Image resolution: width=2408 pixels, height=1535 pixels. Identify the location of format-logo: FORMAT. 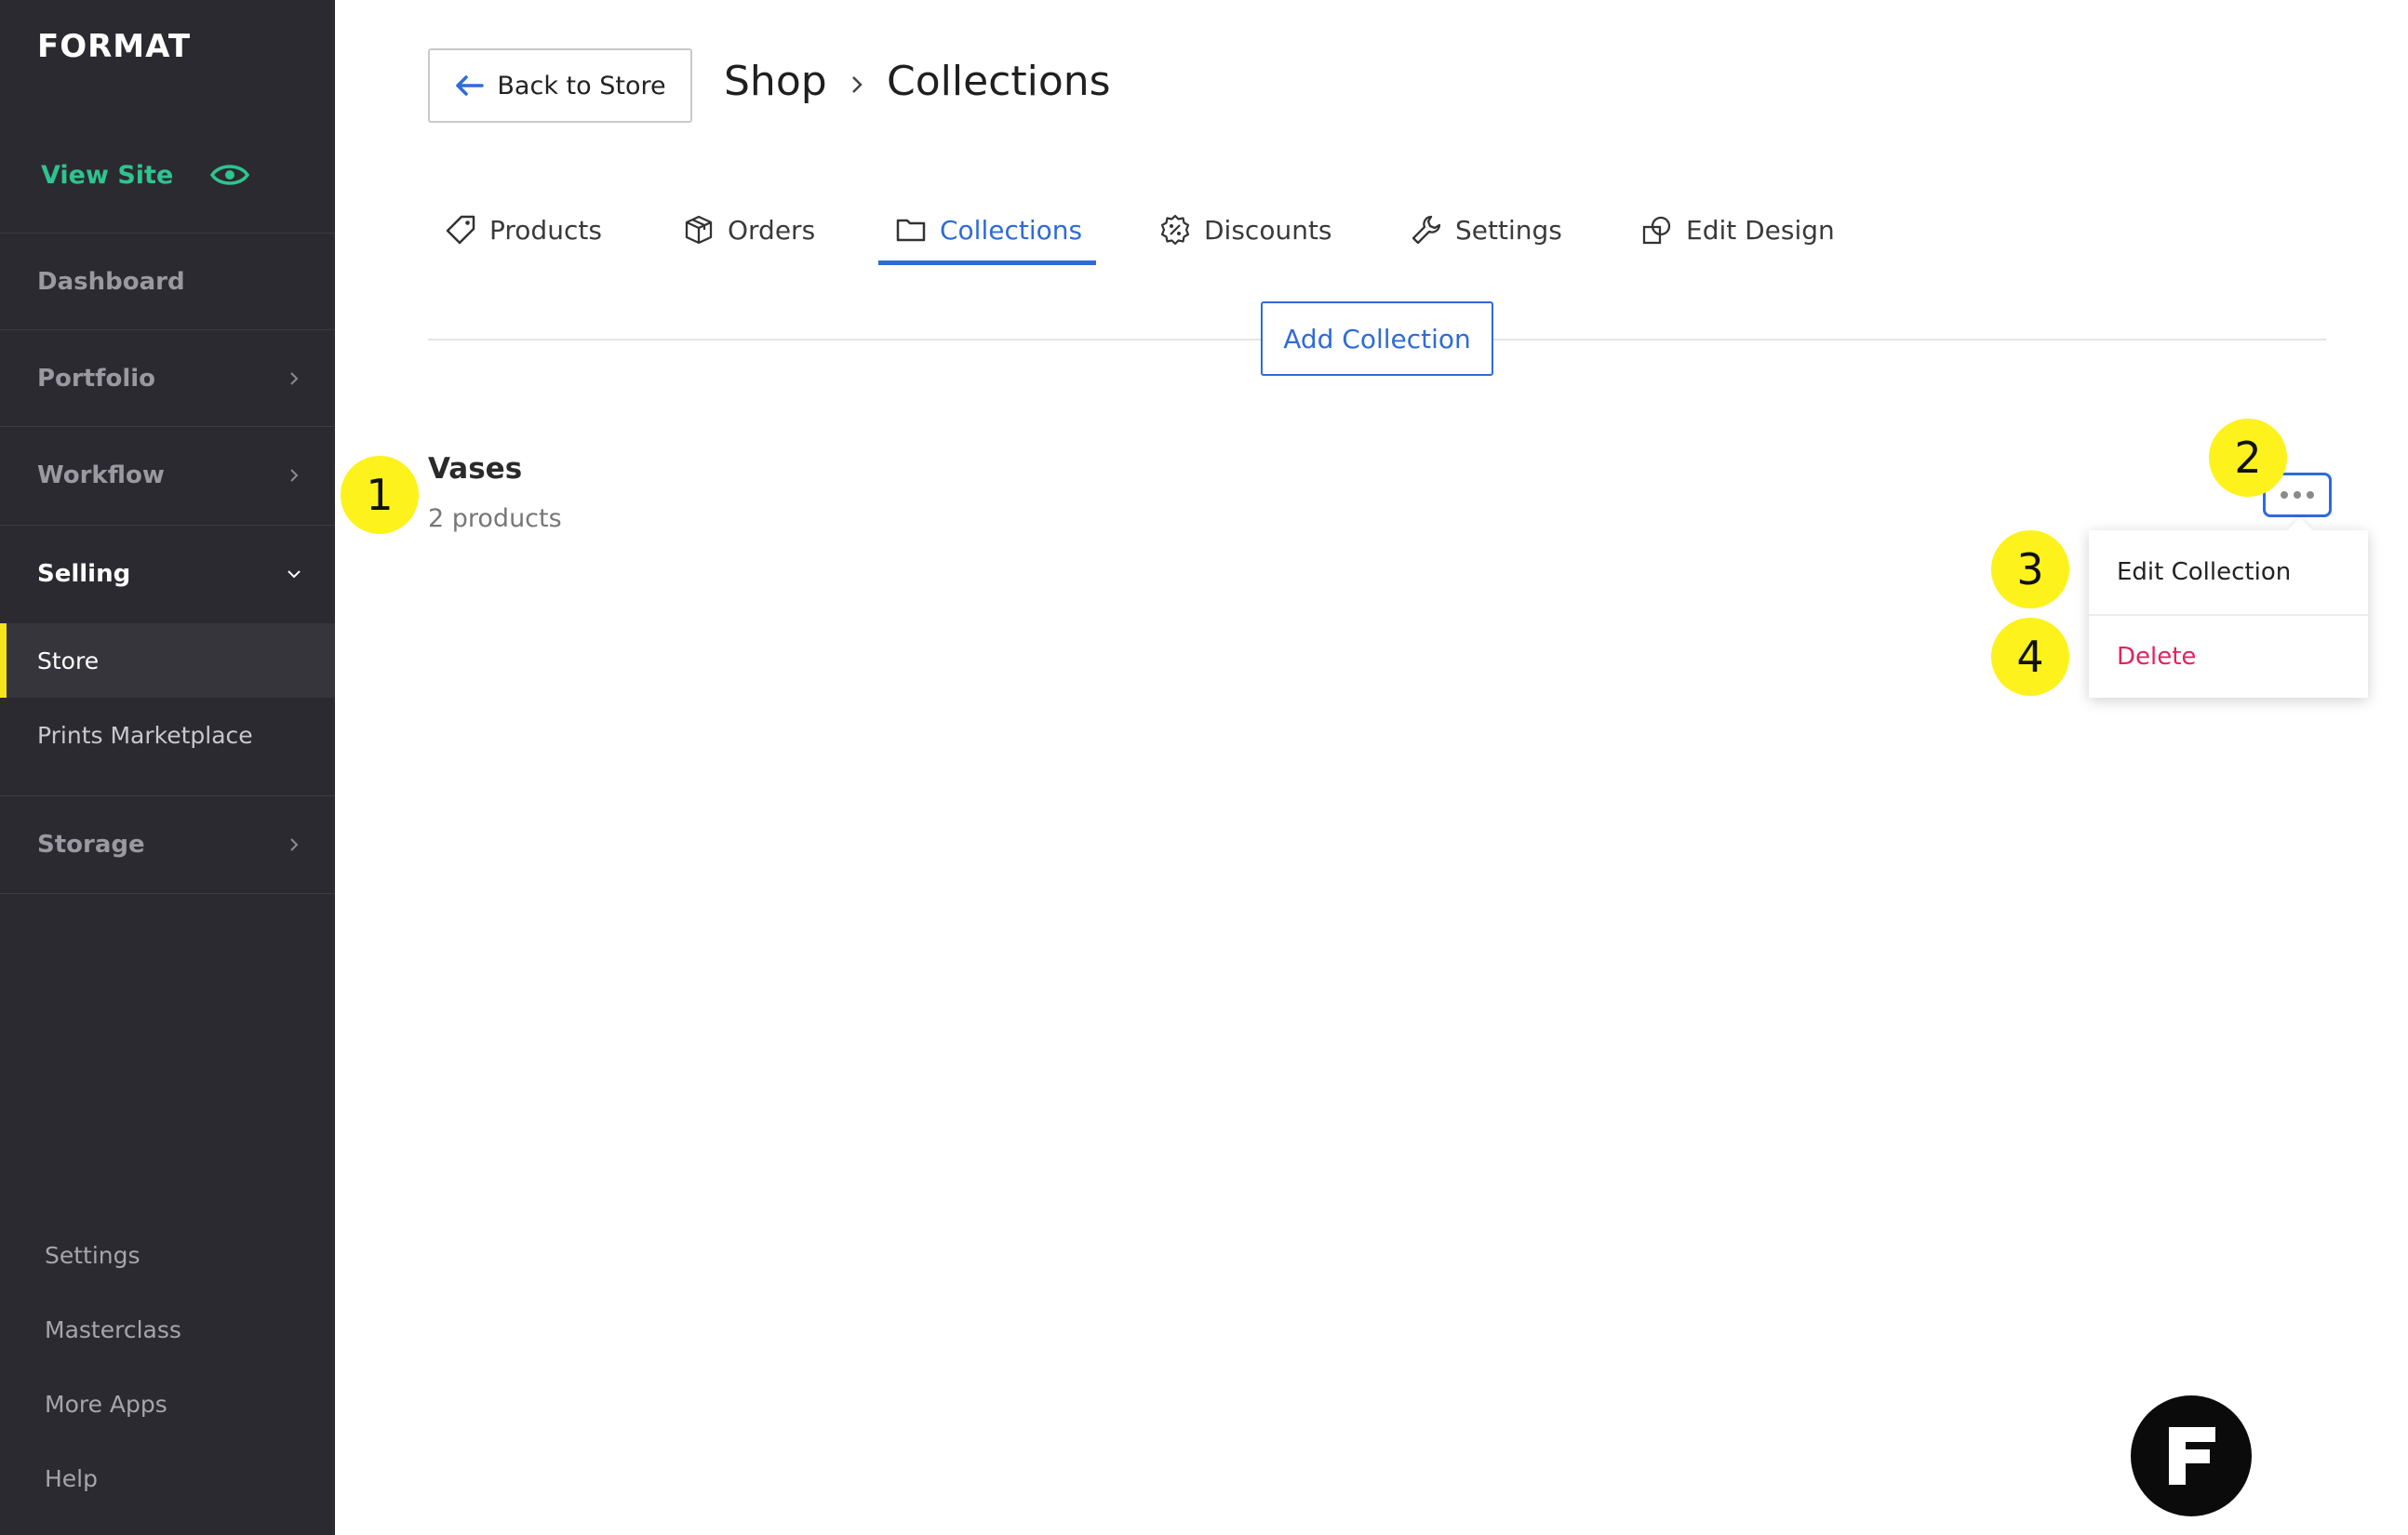
(114, 46).